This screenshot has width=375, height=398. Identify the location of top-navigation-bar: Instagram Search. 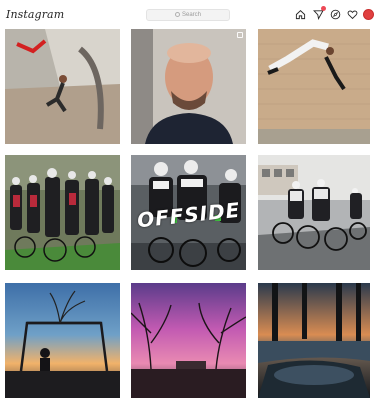
(187, 14).